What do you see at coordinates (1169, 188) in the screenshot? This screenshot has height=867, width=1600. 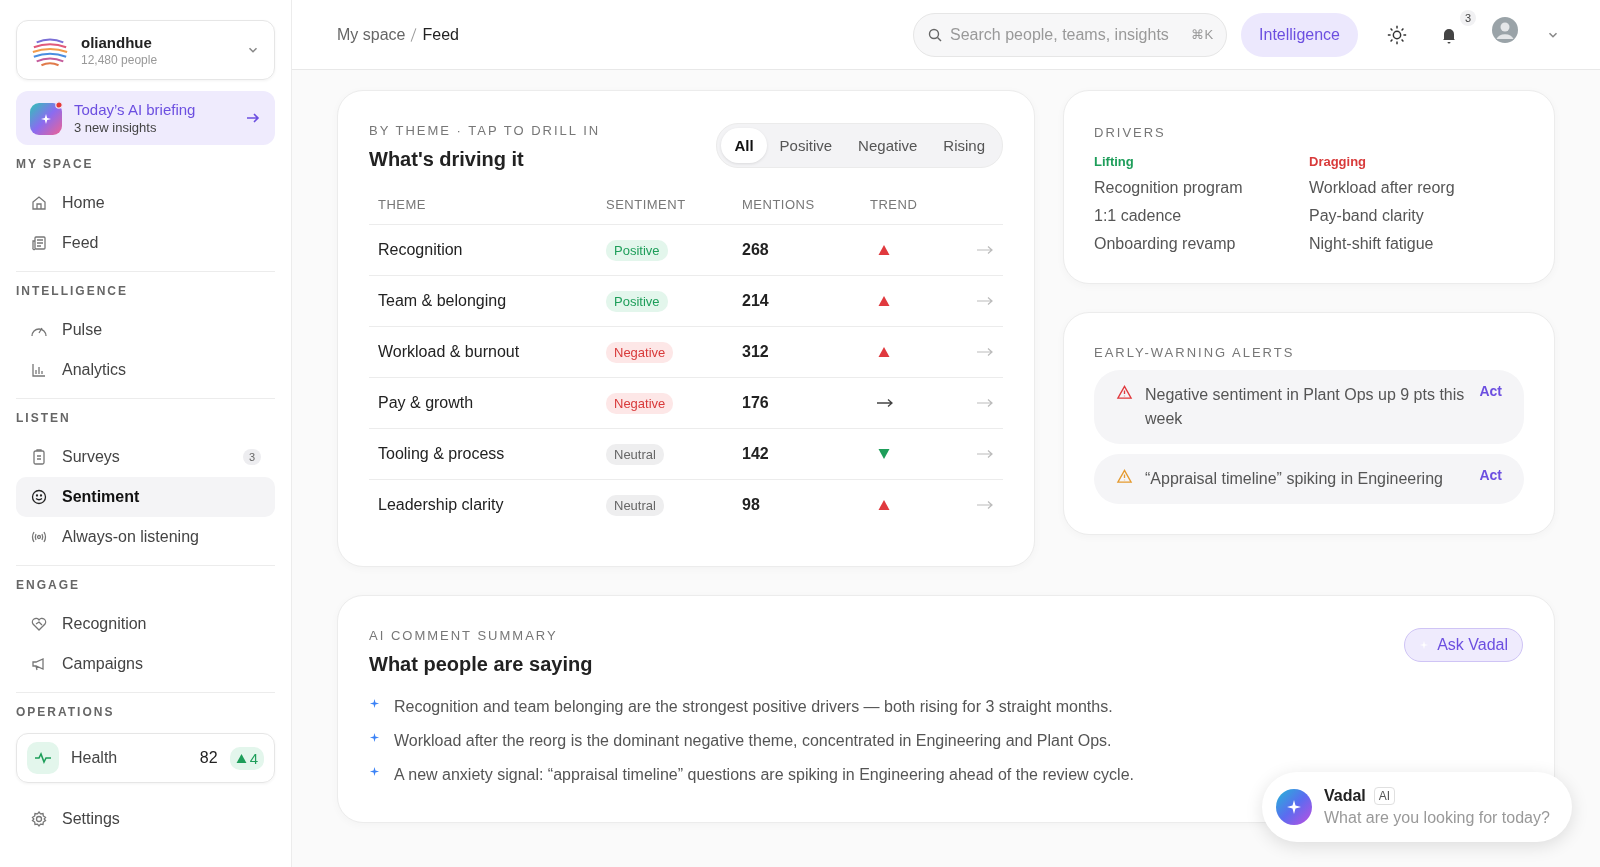 I see `driver-item: Recognition program` at bounding box center [1169, 188].